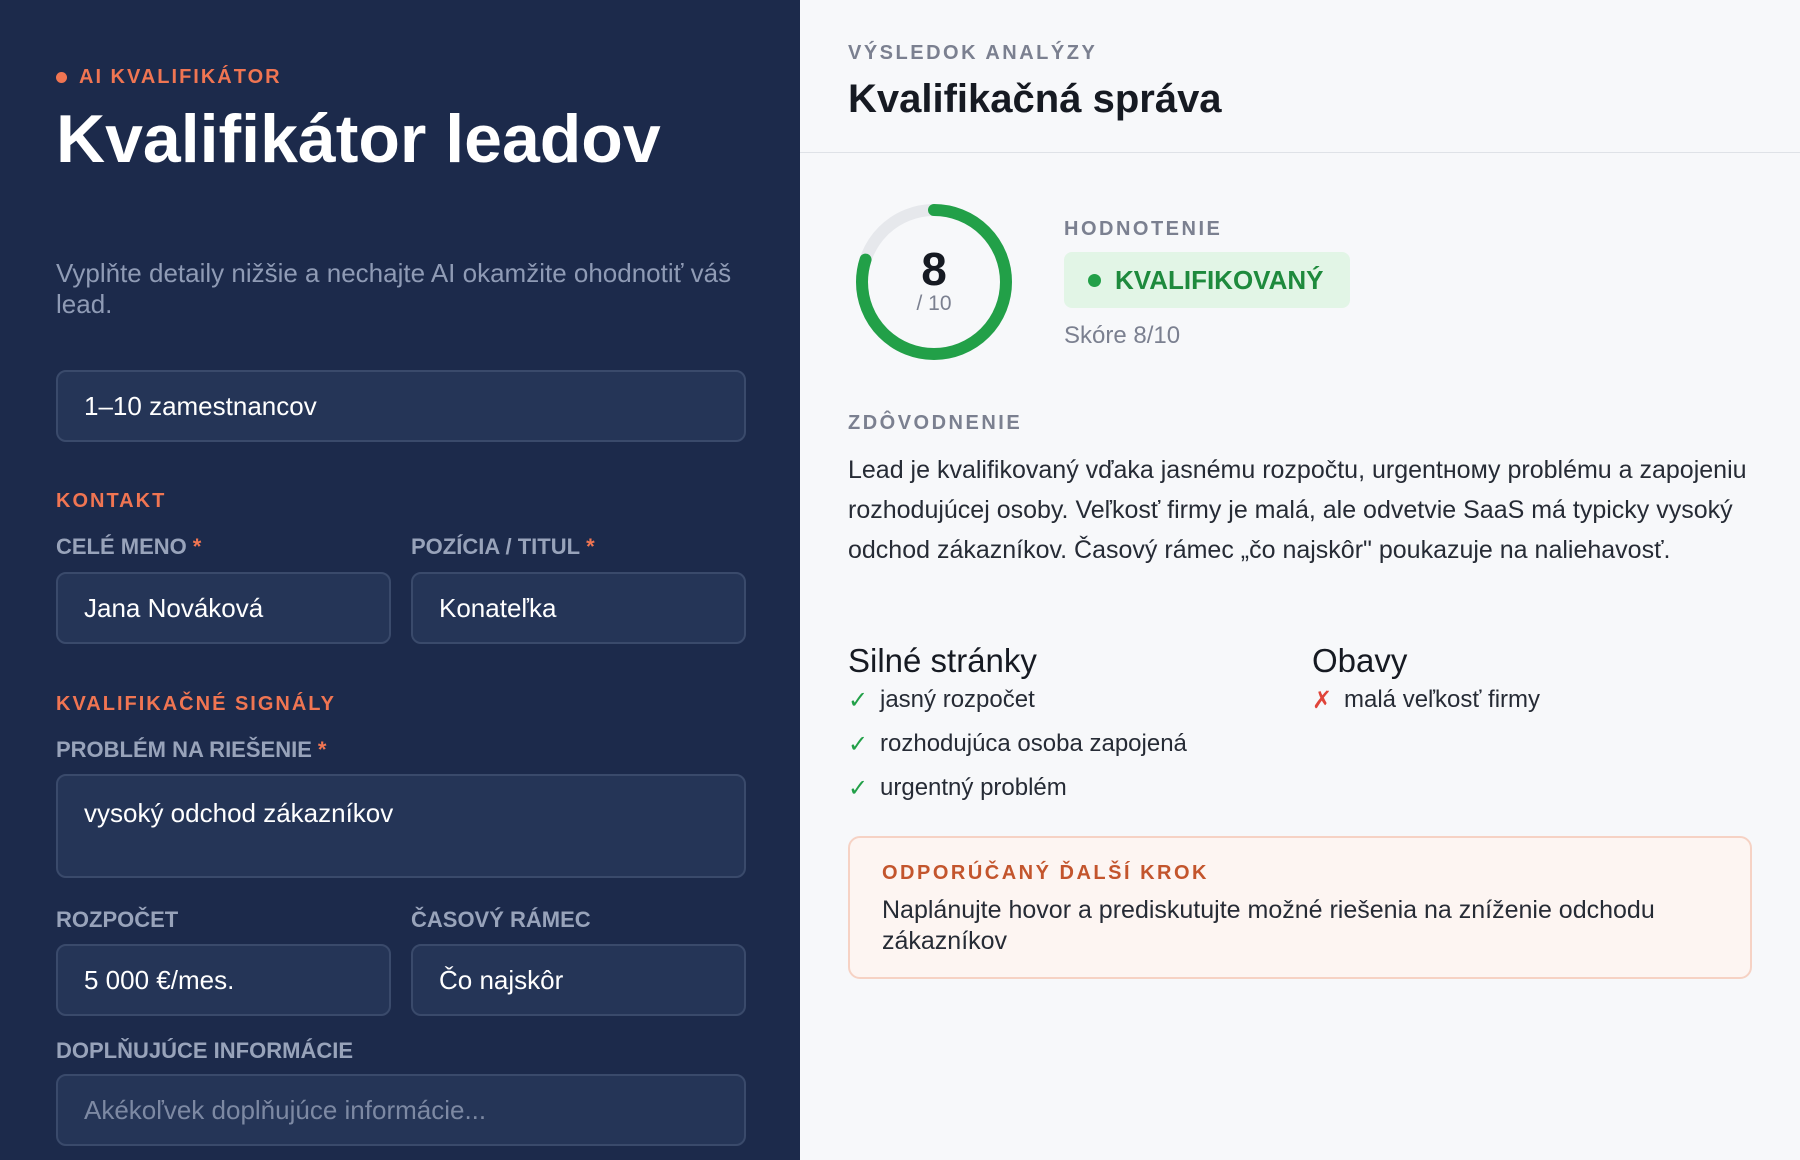  I want to click on problem-value: vysoký odchod zákazníkov, so click(239, 813).